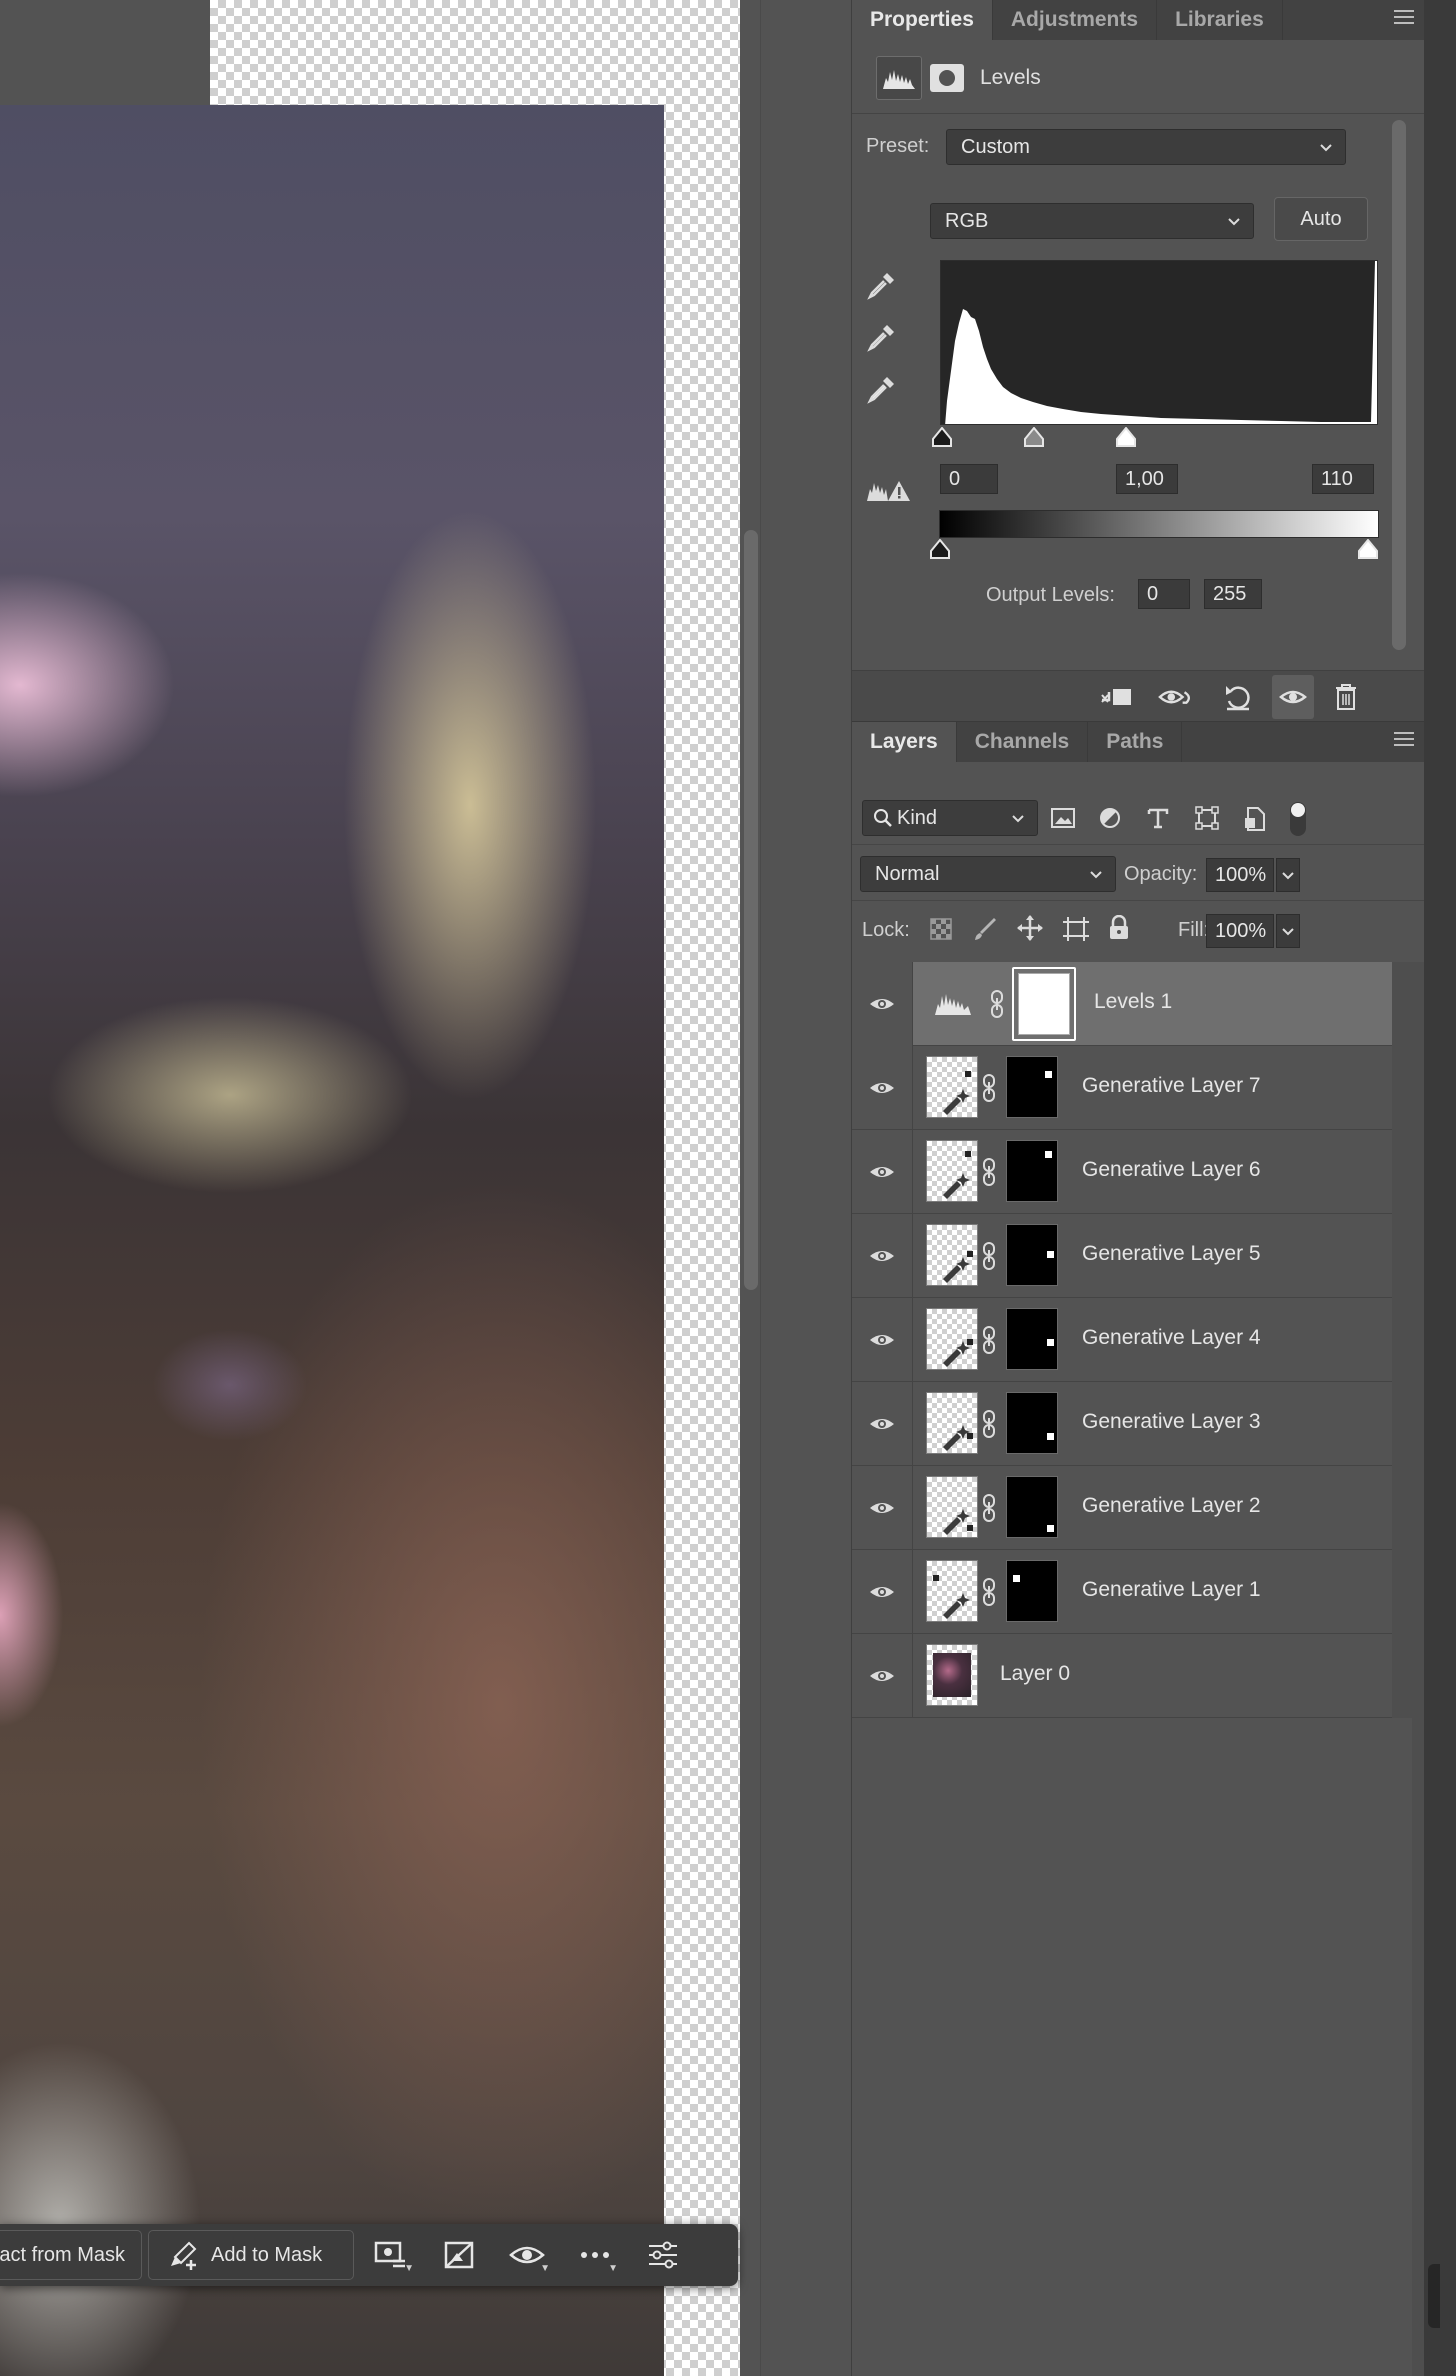  What do you see at coordinates (1404, 17) in the screenshot?
I see `properties-menu-icon` at bounding box center [1404, 17].